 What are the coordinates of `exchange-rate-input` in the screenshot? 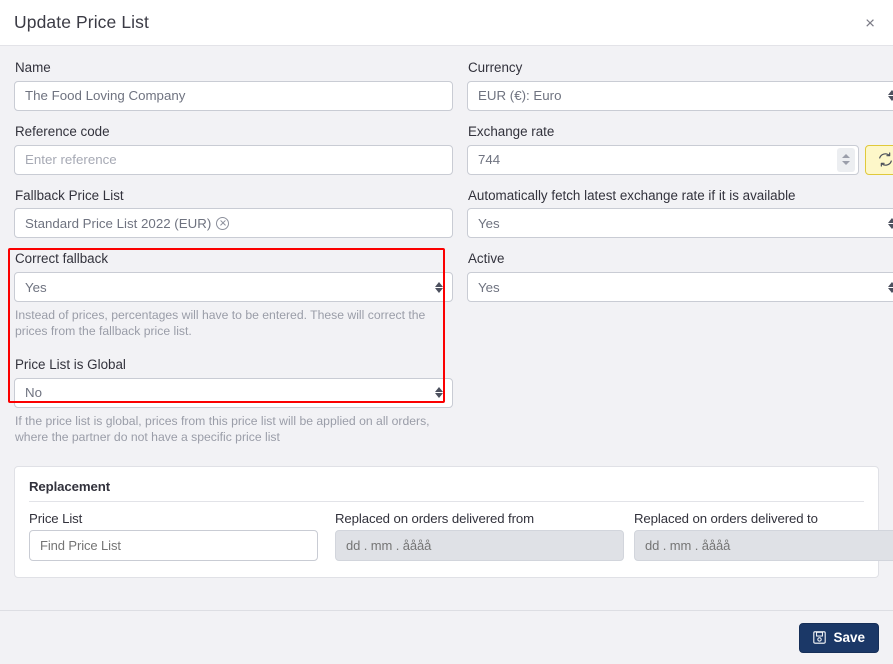 It's located at (663, 159).